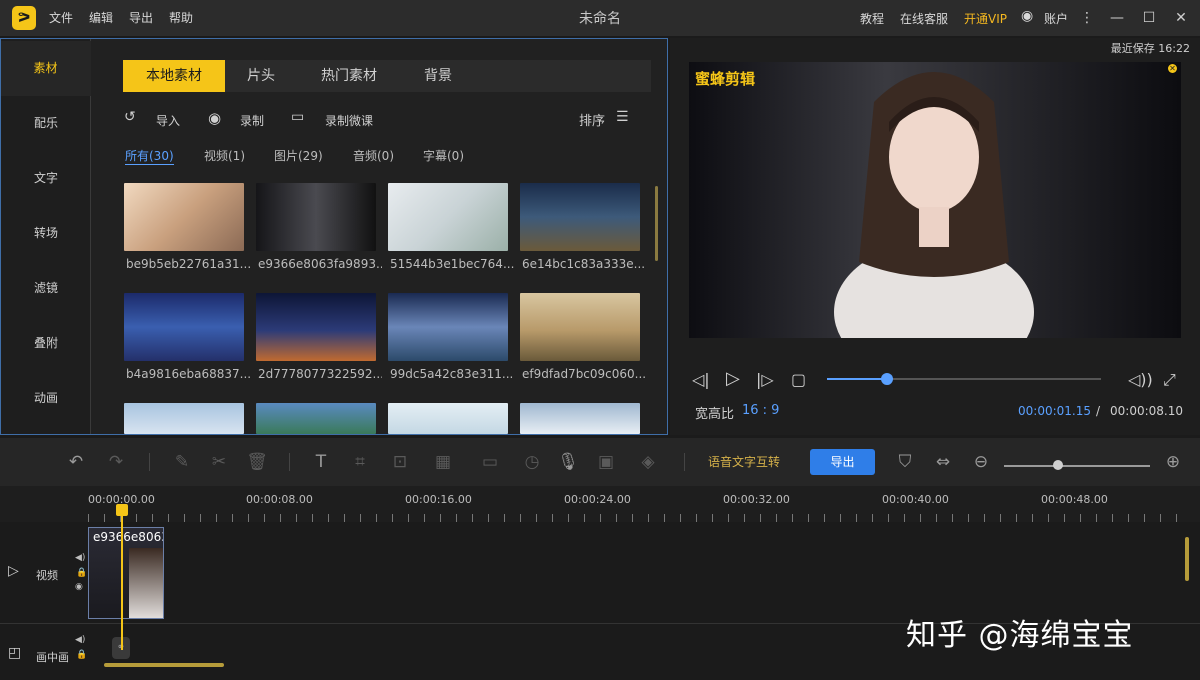 This screenshot has width=1200, height=680. I want to click on clip-label: e9366e8063, so click(128, 537).